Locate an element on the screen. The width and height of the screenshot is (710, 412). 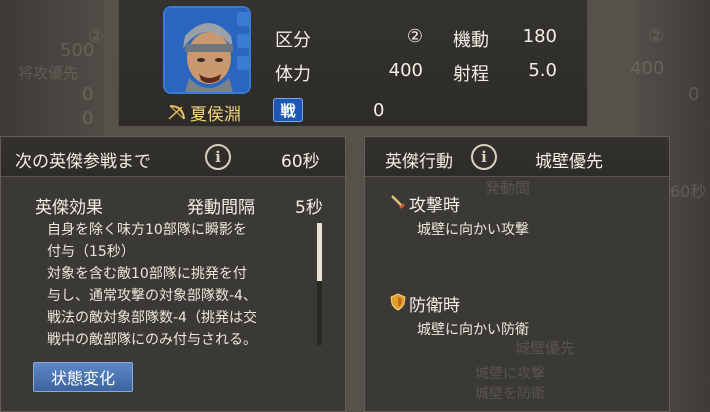
hero-portrait is located at coordinates (207, 50).